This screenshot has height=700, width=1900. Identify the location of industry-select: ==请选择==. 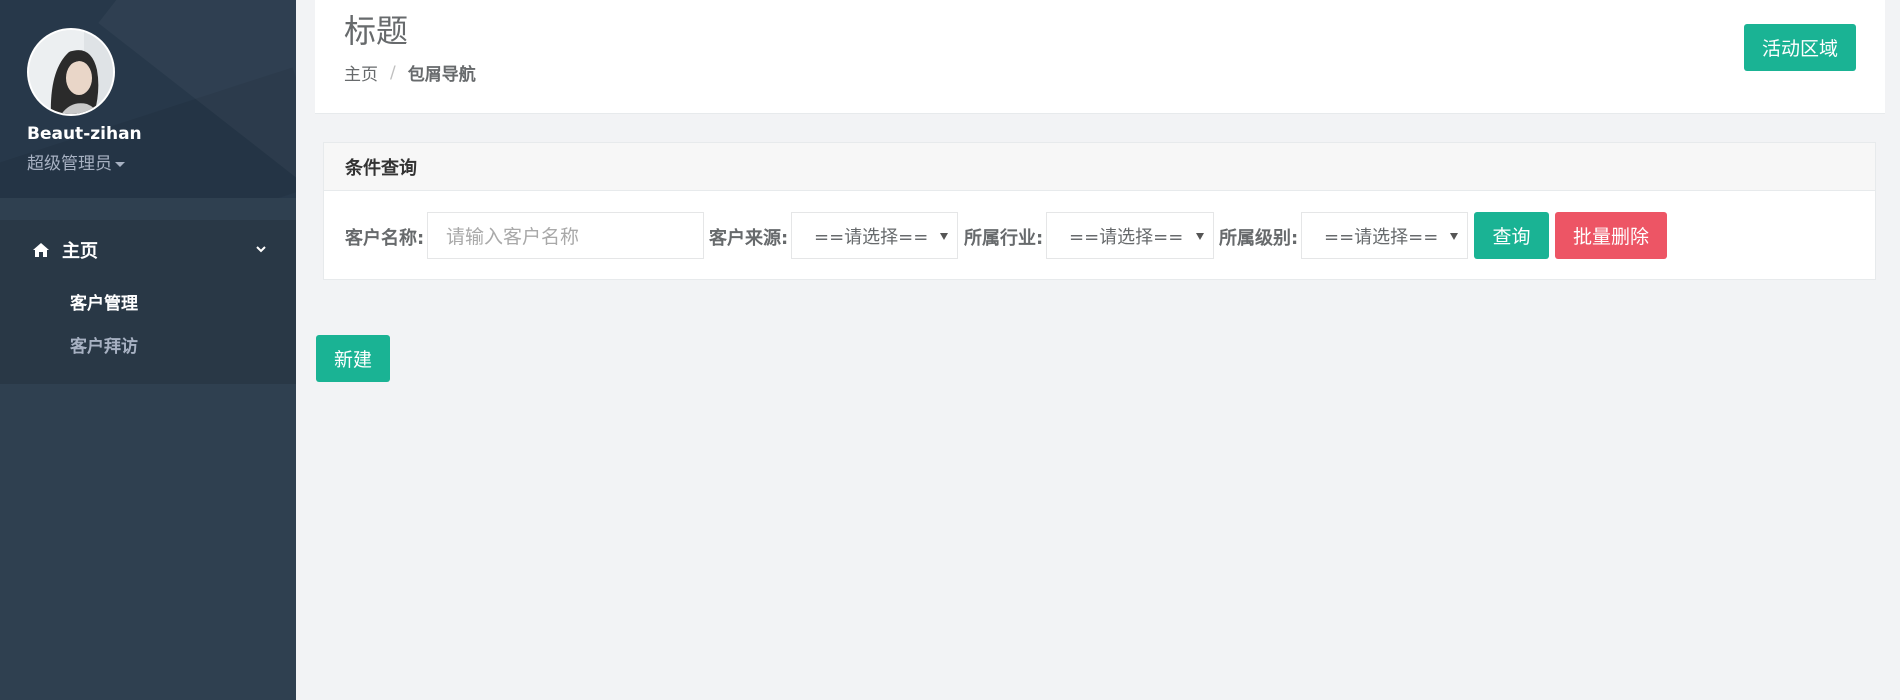
(1130, 235).